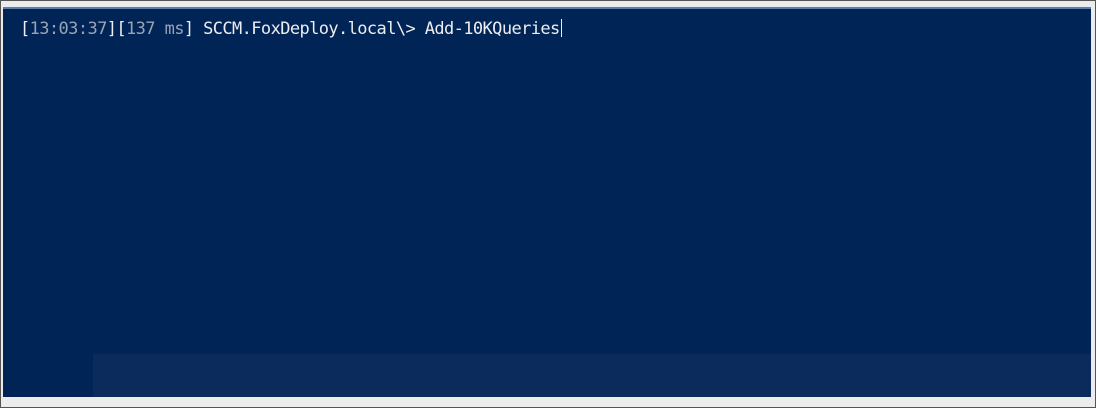 This screenshot has width=1096, height=408. What do you see at coordinates (561, 28) in the screenshot?
I see `text-cursor` at bounding box center [561, 28].